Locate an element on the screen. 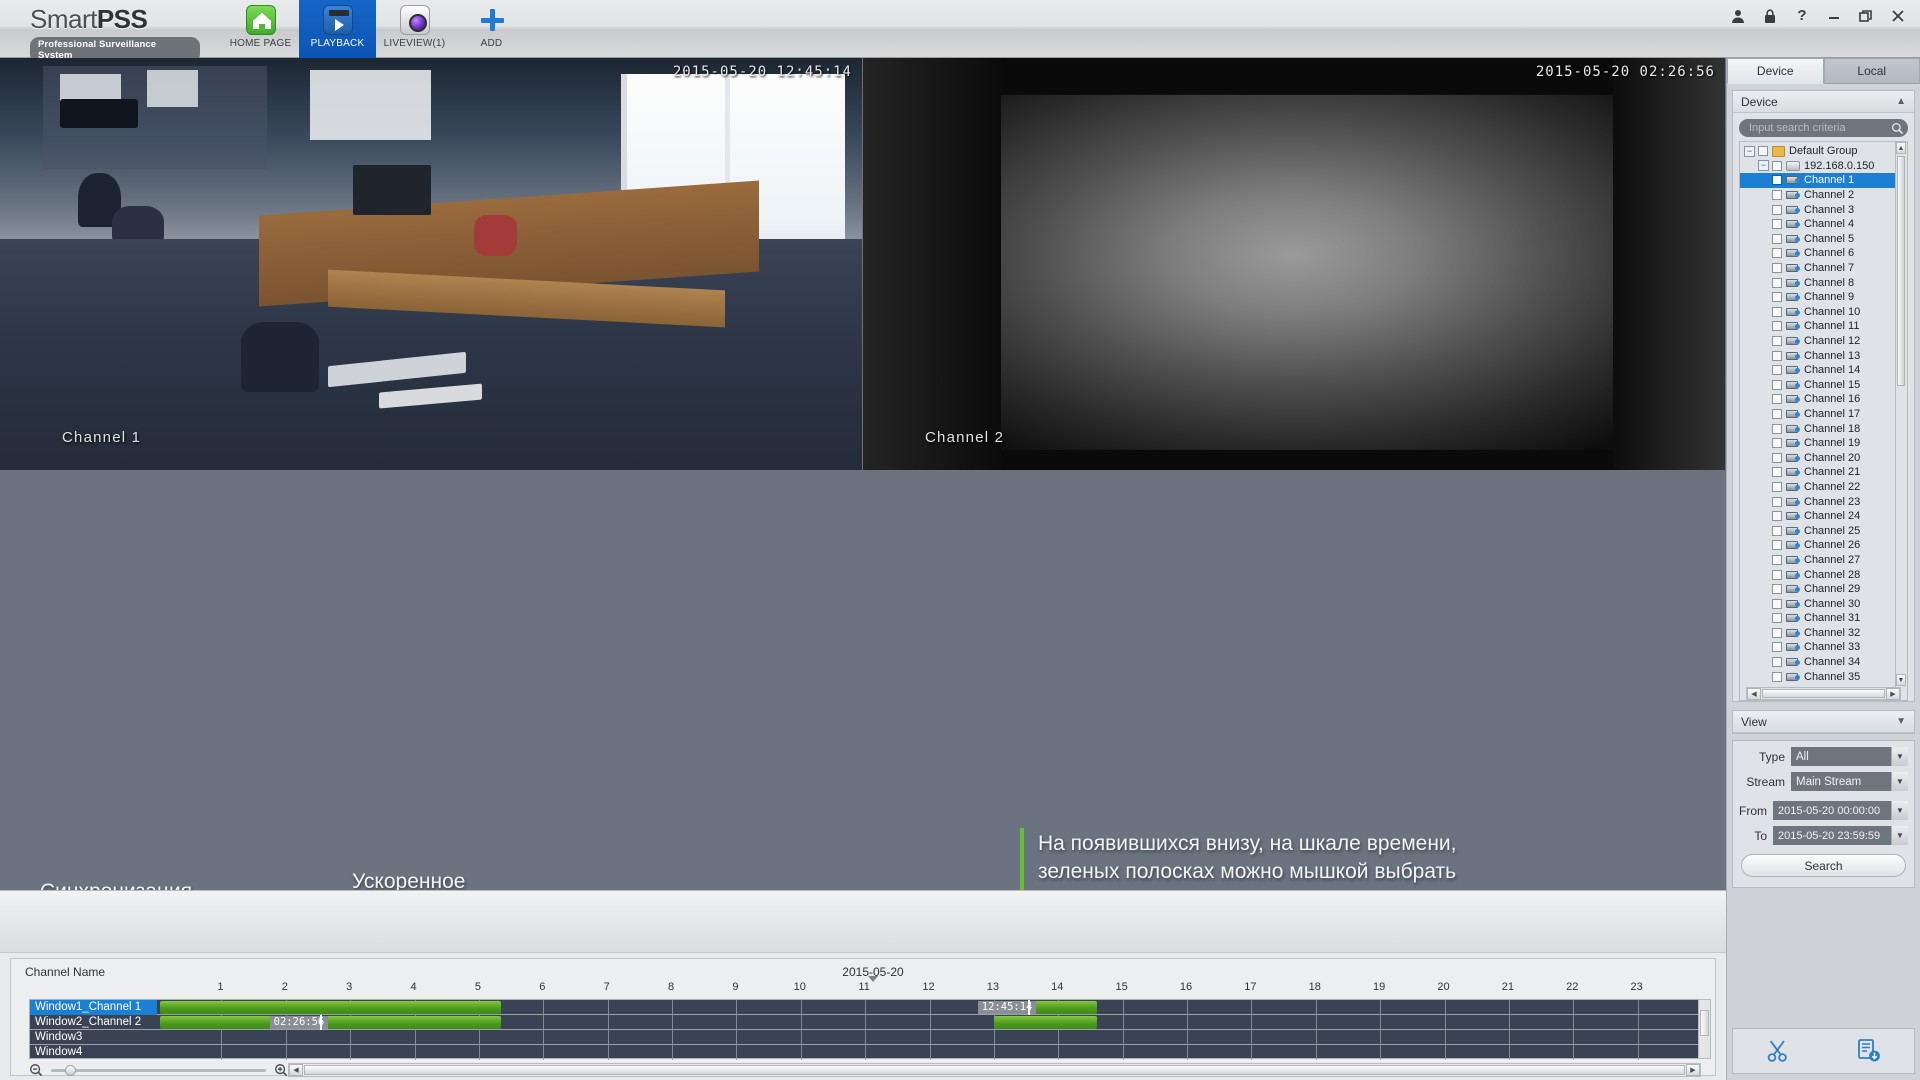 Image resolution: width=1920 pixels, height=1080 pixels. tree-scroll-left: ◀ is located at coordinates (1754, 693).